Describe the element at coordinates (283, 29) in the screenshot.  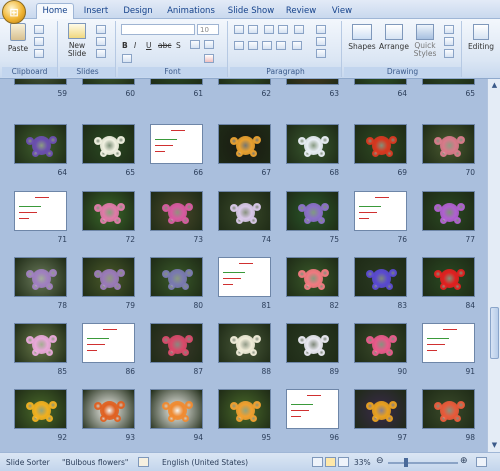
I see `increase-indent-icon` at that location.